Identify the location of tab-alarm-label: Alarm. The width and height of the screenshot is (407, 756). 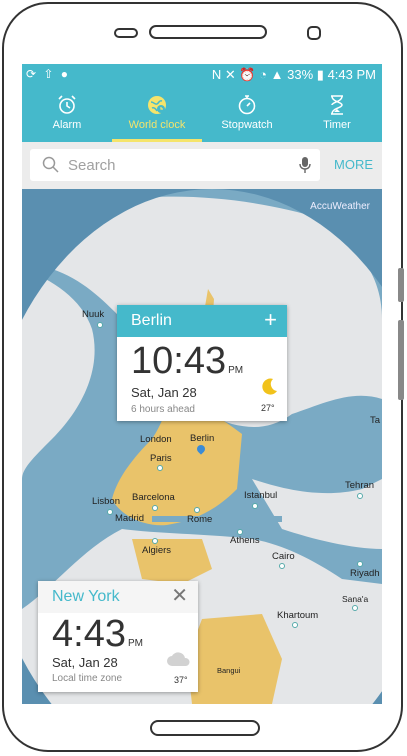
(67, 125).